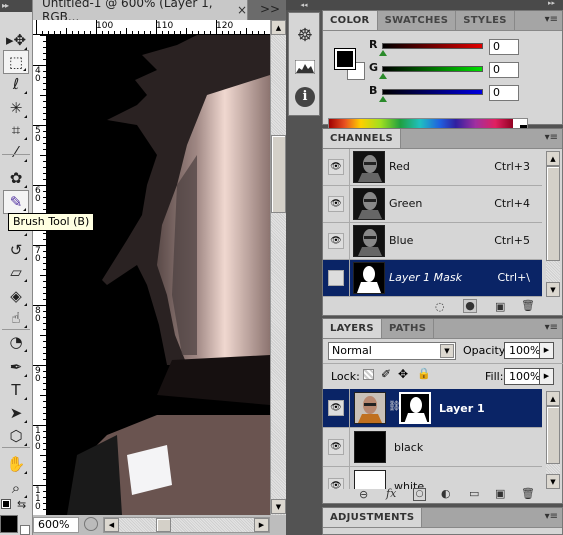 The height and width of the screenshot is (535, 563). I want to click on tab-color: COLOR, so click(350, 20).